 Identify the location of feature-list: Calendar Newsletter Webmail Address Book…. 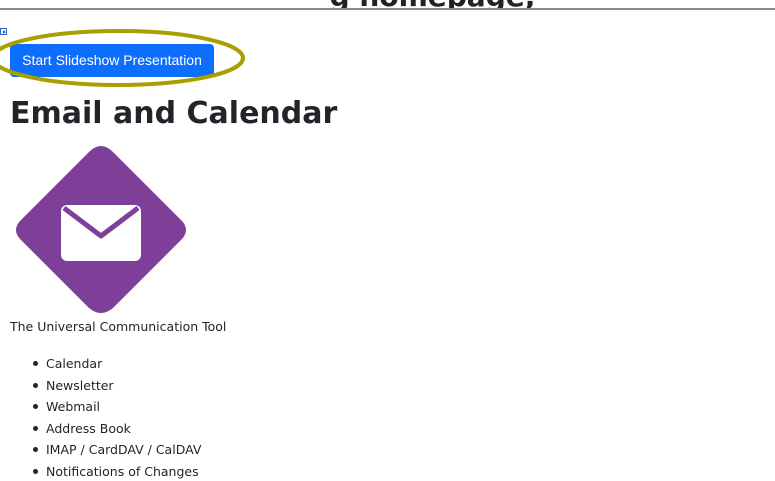
(115, 417).